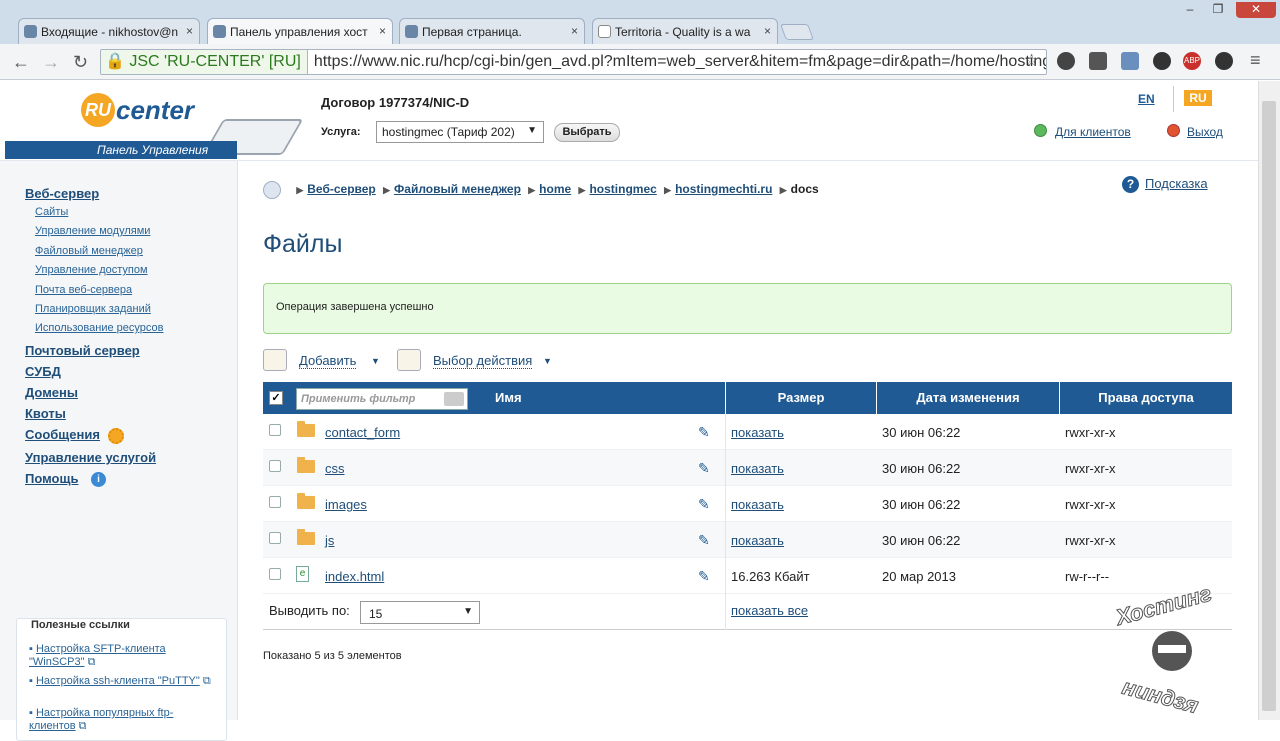  What do you see at coordinates (346, 504) in the screenshot?
I see `file-name-link: images` at bounding box center [346, 504].